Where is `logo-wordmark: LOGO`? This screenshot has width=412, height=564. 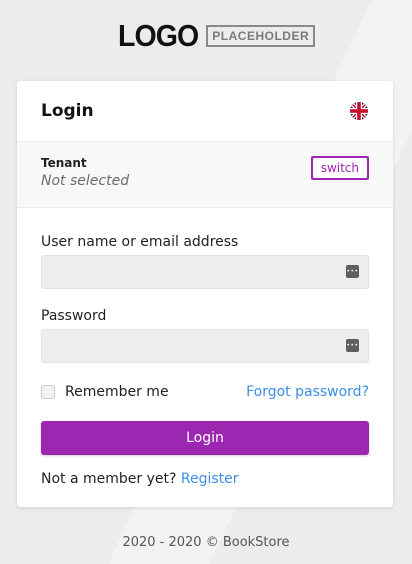 logo-wordmark: LOGO is located at coordinates (158, 35).